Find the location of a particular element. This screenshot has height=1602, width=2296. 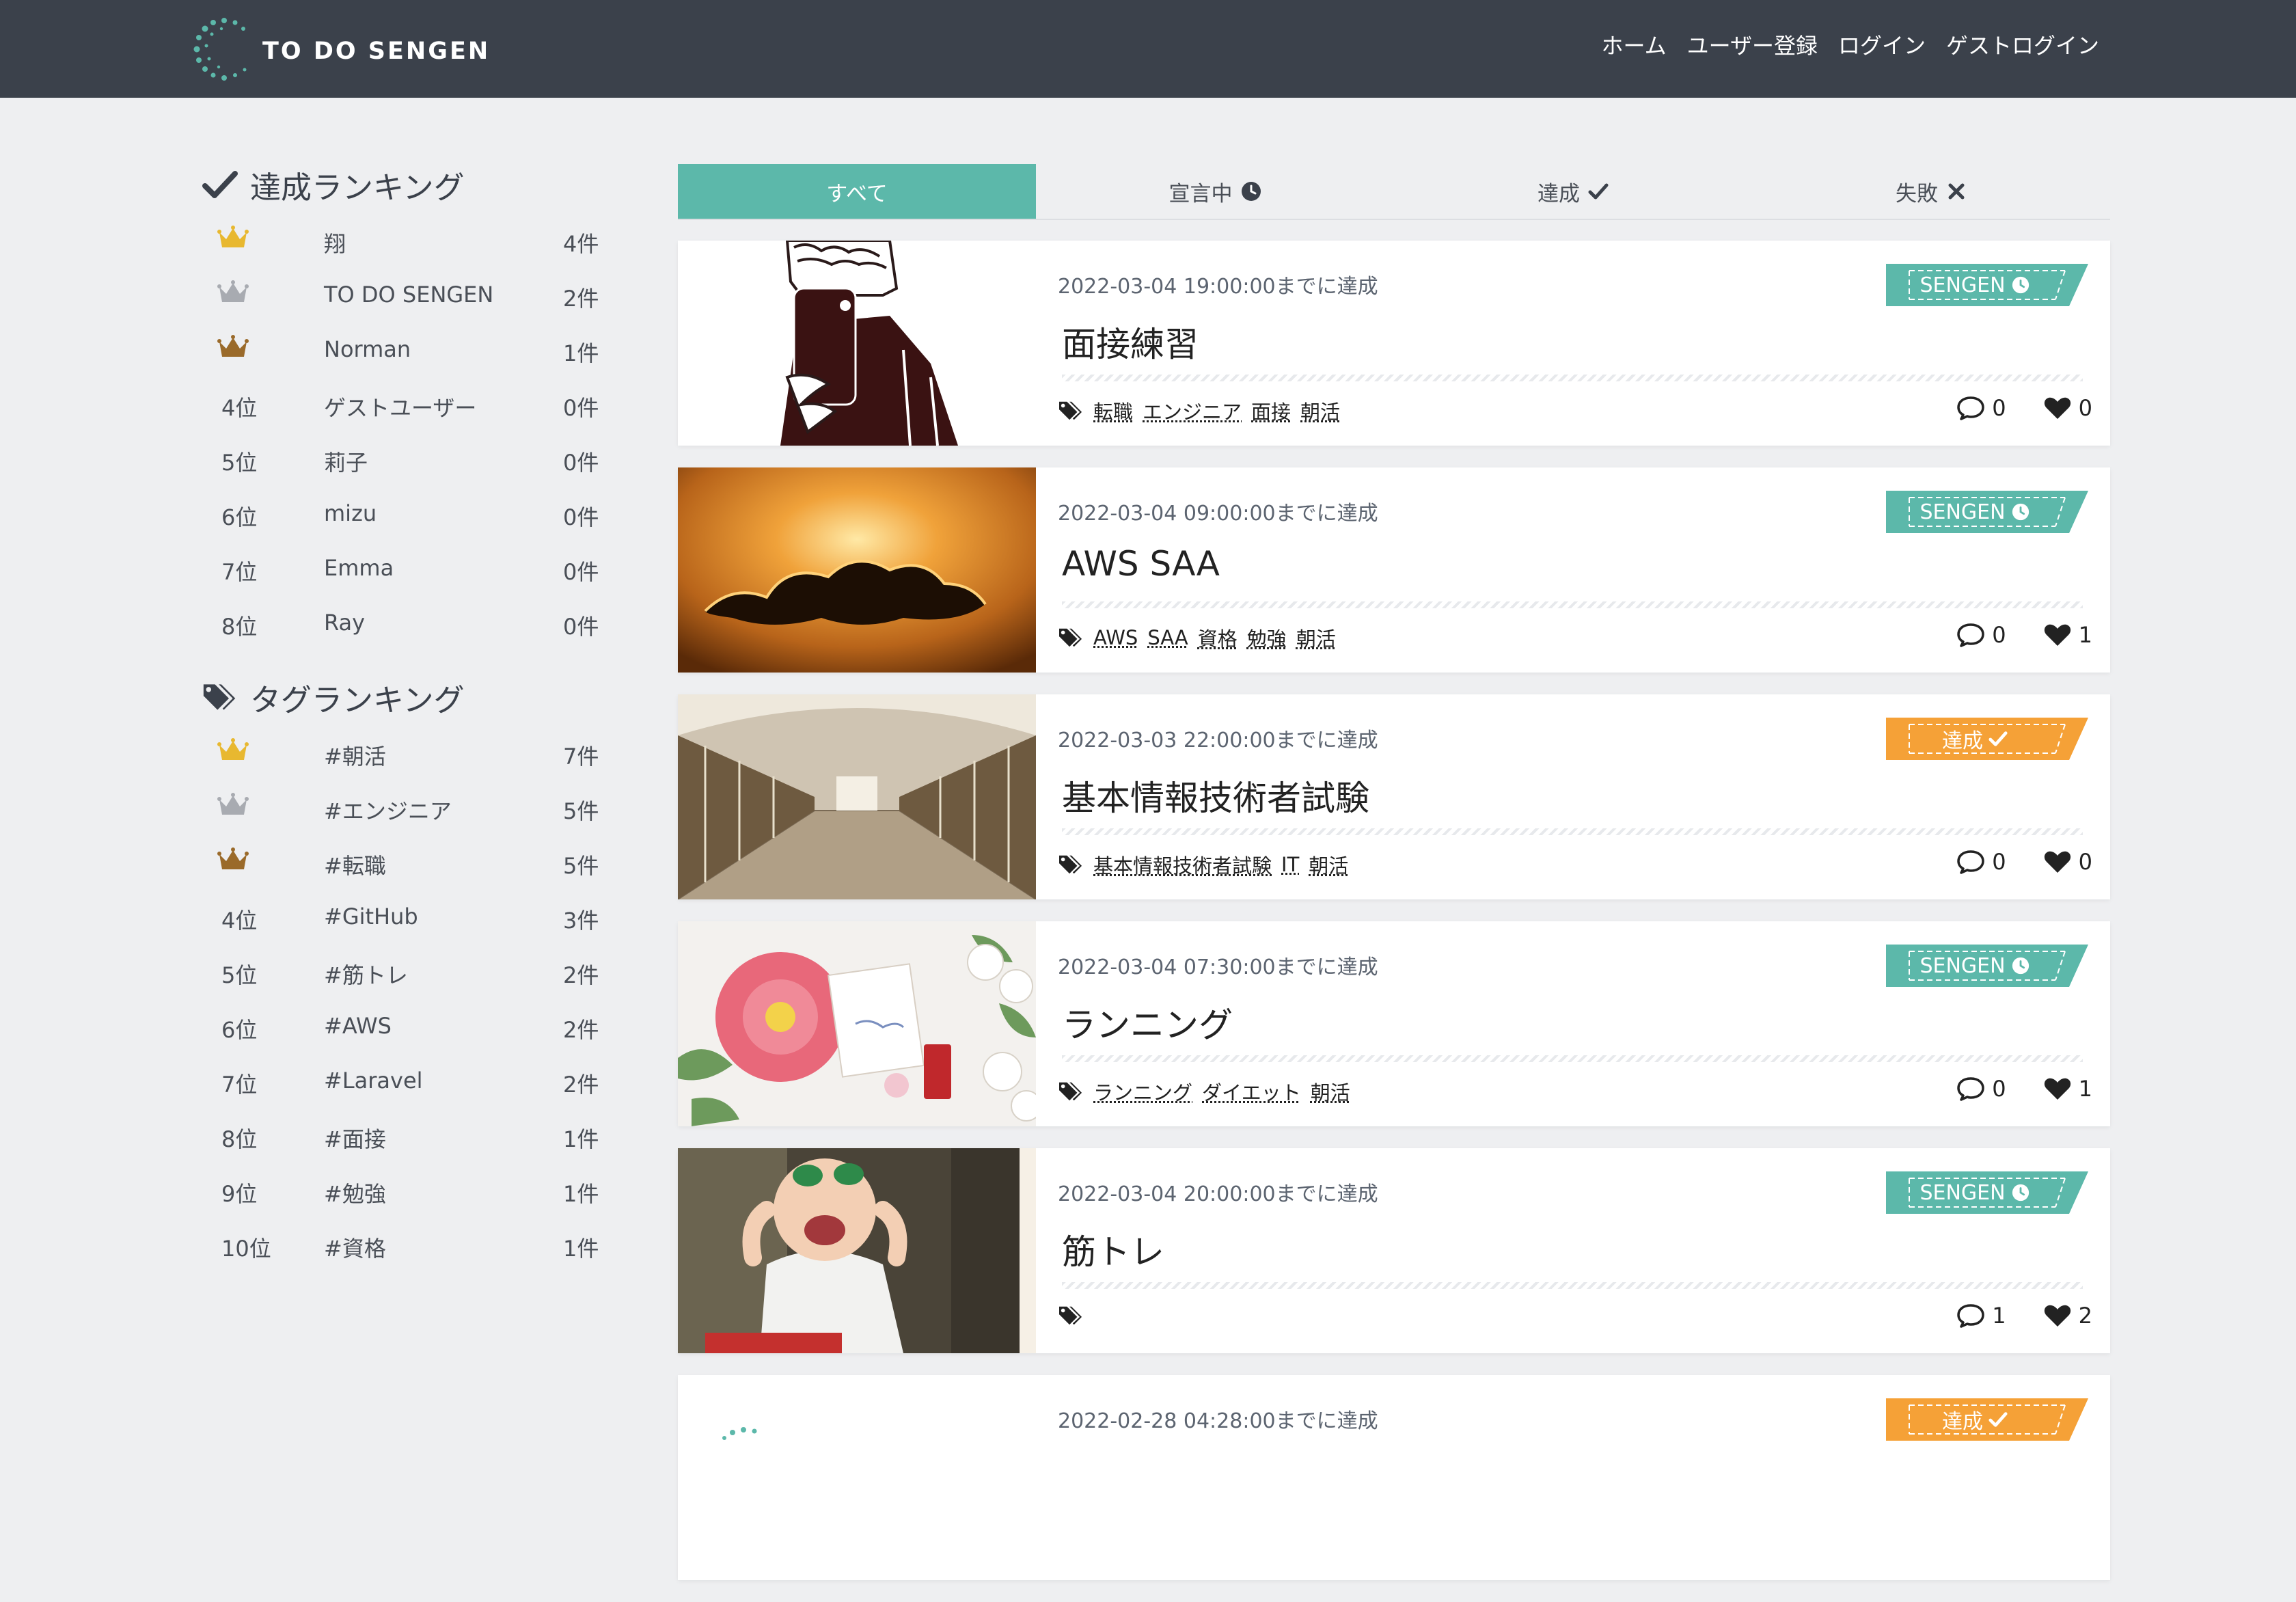

goal-title: 面接練習 is located at coordinates (1130, 341).